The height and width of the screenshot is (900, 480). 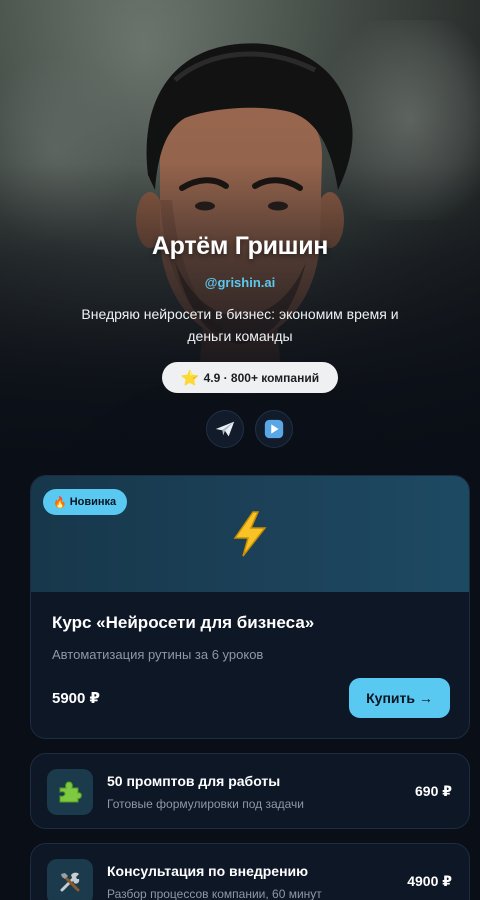 What do you see at coordinates (158, 654) in the screenshot?
I see `product-subtitle: Автоматизация рутины за 6 уроков` at bounding box center [158, 654].